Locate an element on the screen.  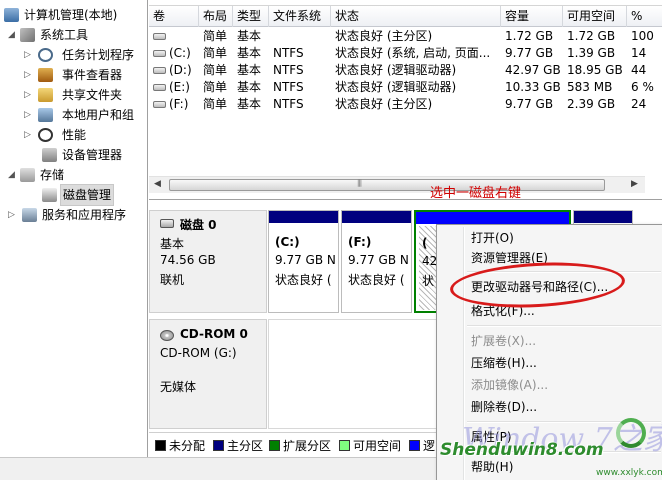
scrollbar-thumb is located at coordinates (387, 185).